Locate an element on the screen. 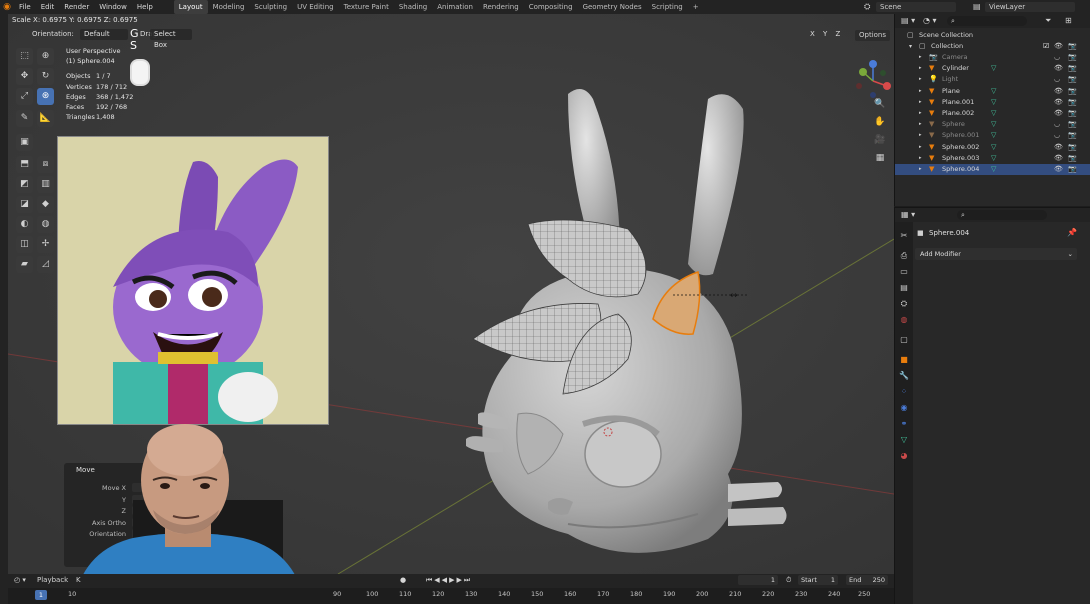  cursor-tool-icon: ⊕ is located at coordinates (45, 56).